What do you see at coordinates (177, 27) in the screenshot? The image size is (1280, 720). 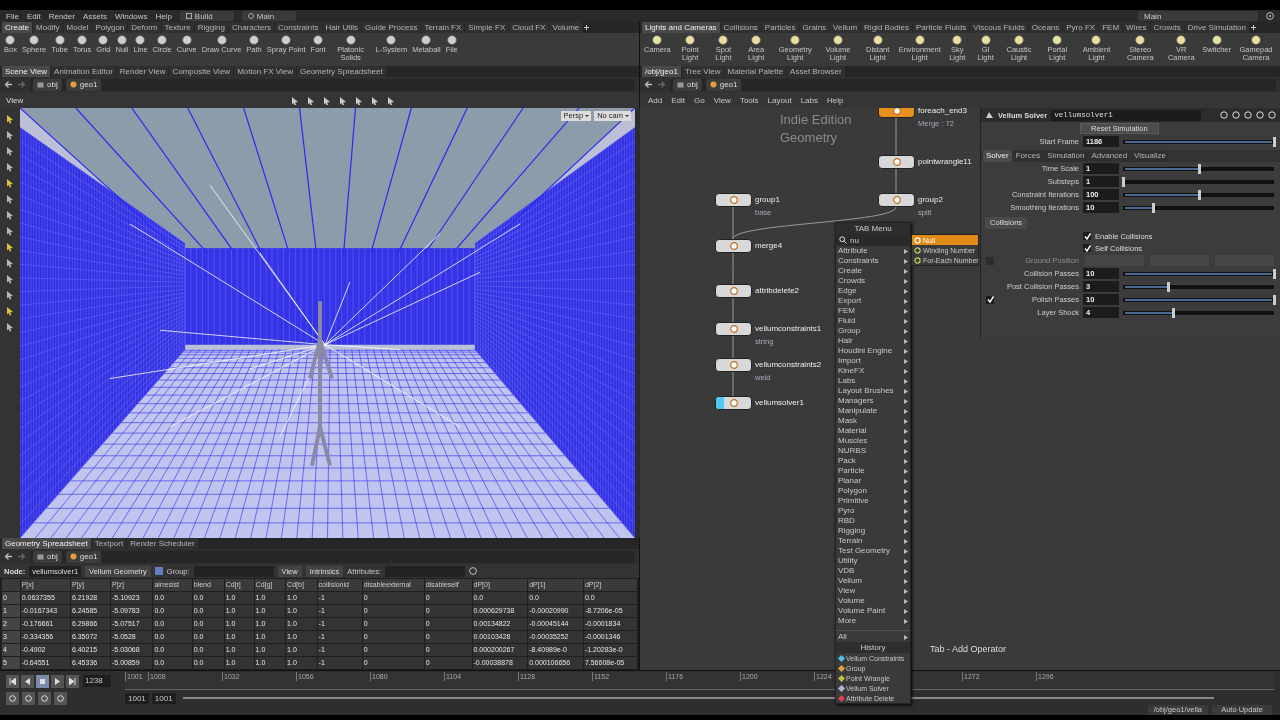 I see `pane-tab: Texture` at bounding box center [177, 27].